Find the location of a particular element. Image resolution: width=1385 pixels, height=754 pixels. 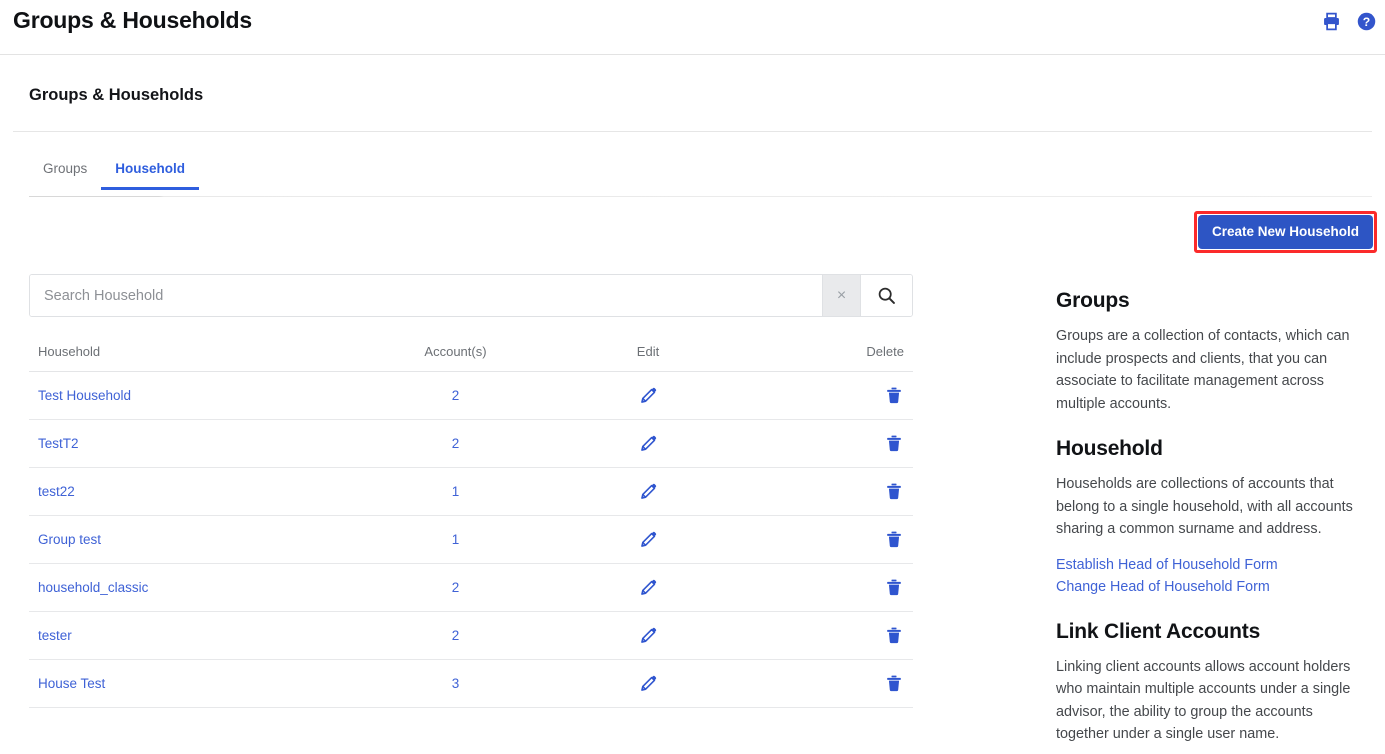

household-link: test22 is located at coordinates (56, 491).